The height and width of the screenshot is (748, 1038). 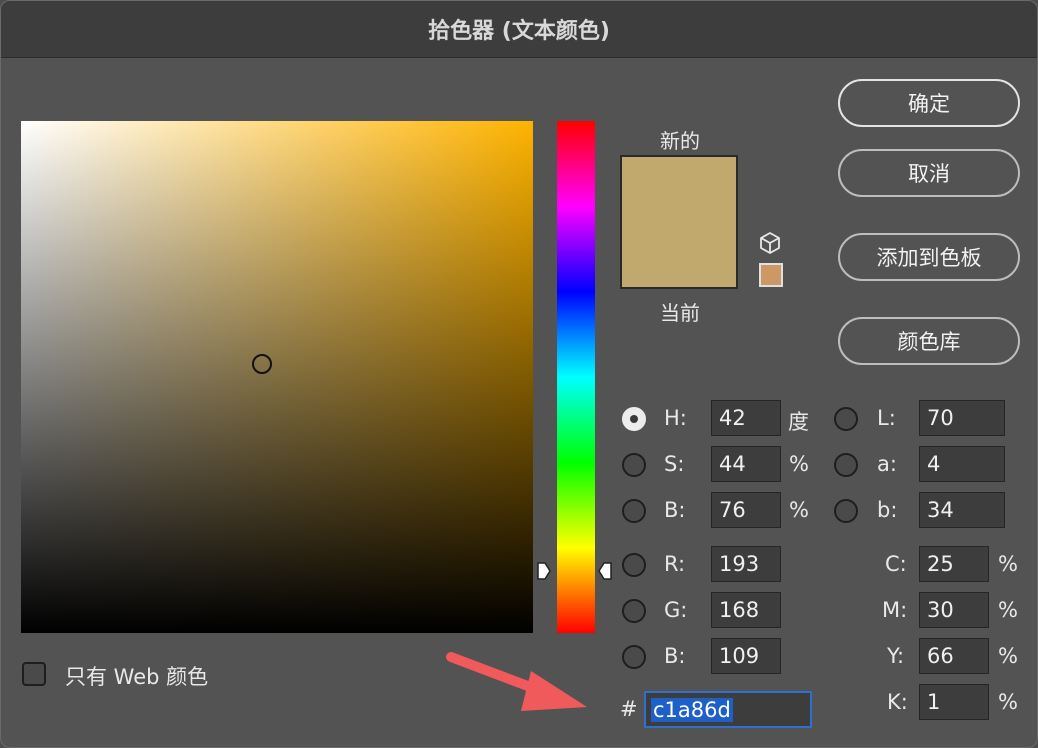 I want to click on color-libraries-button: 颜色库, so click(x=929, y=341).